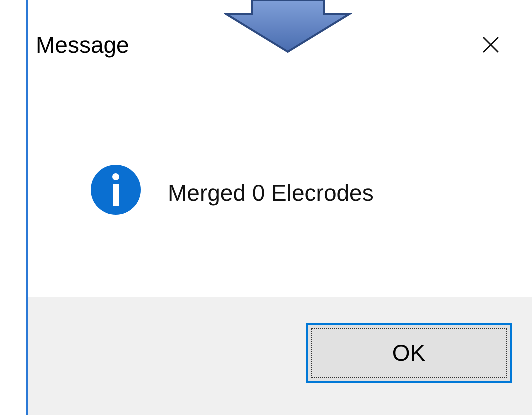  I want to click on down-arrow-icon, so click(288, 27).